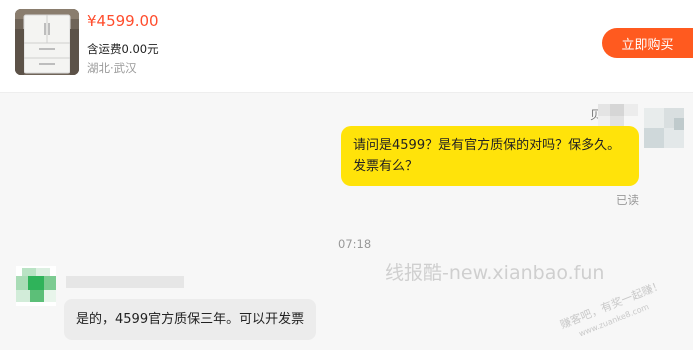 The height and width of the screenshot is (350, 693). What do you see at coordinates (647, 43) in the screenshot?
I see `buy-now-button: 立即购买` at bounding box center [647, 43].